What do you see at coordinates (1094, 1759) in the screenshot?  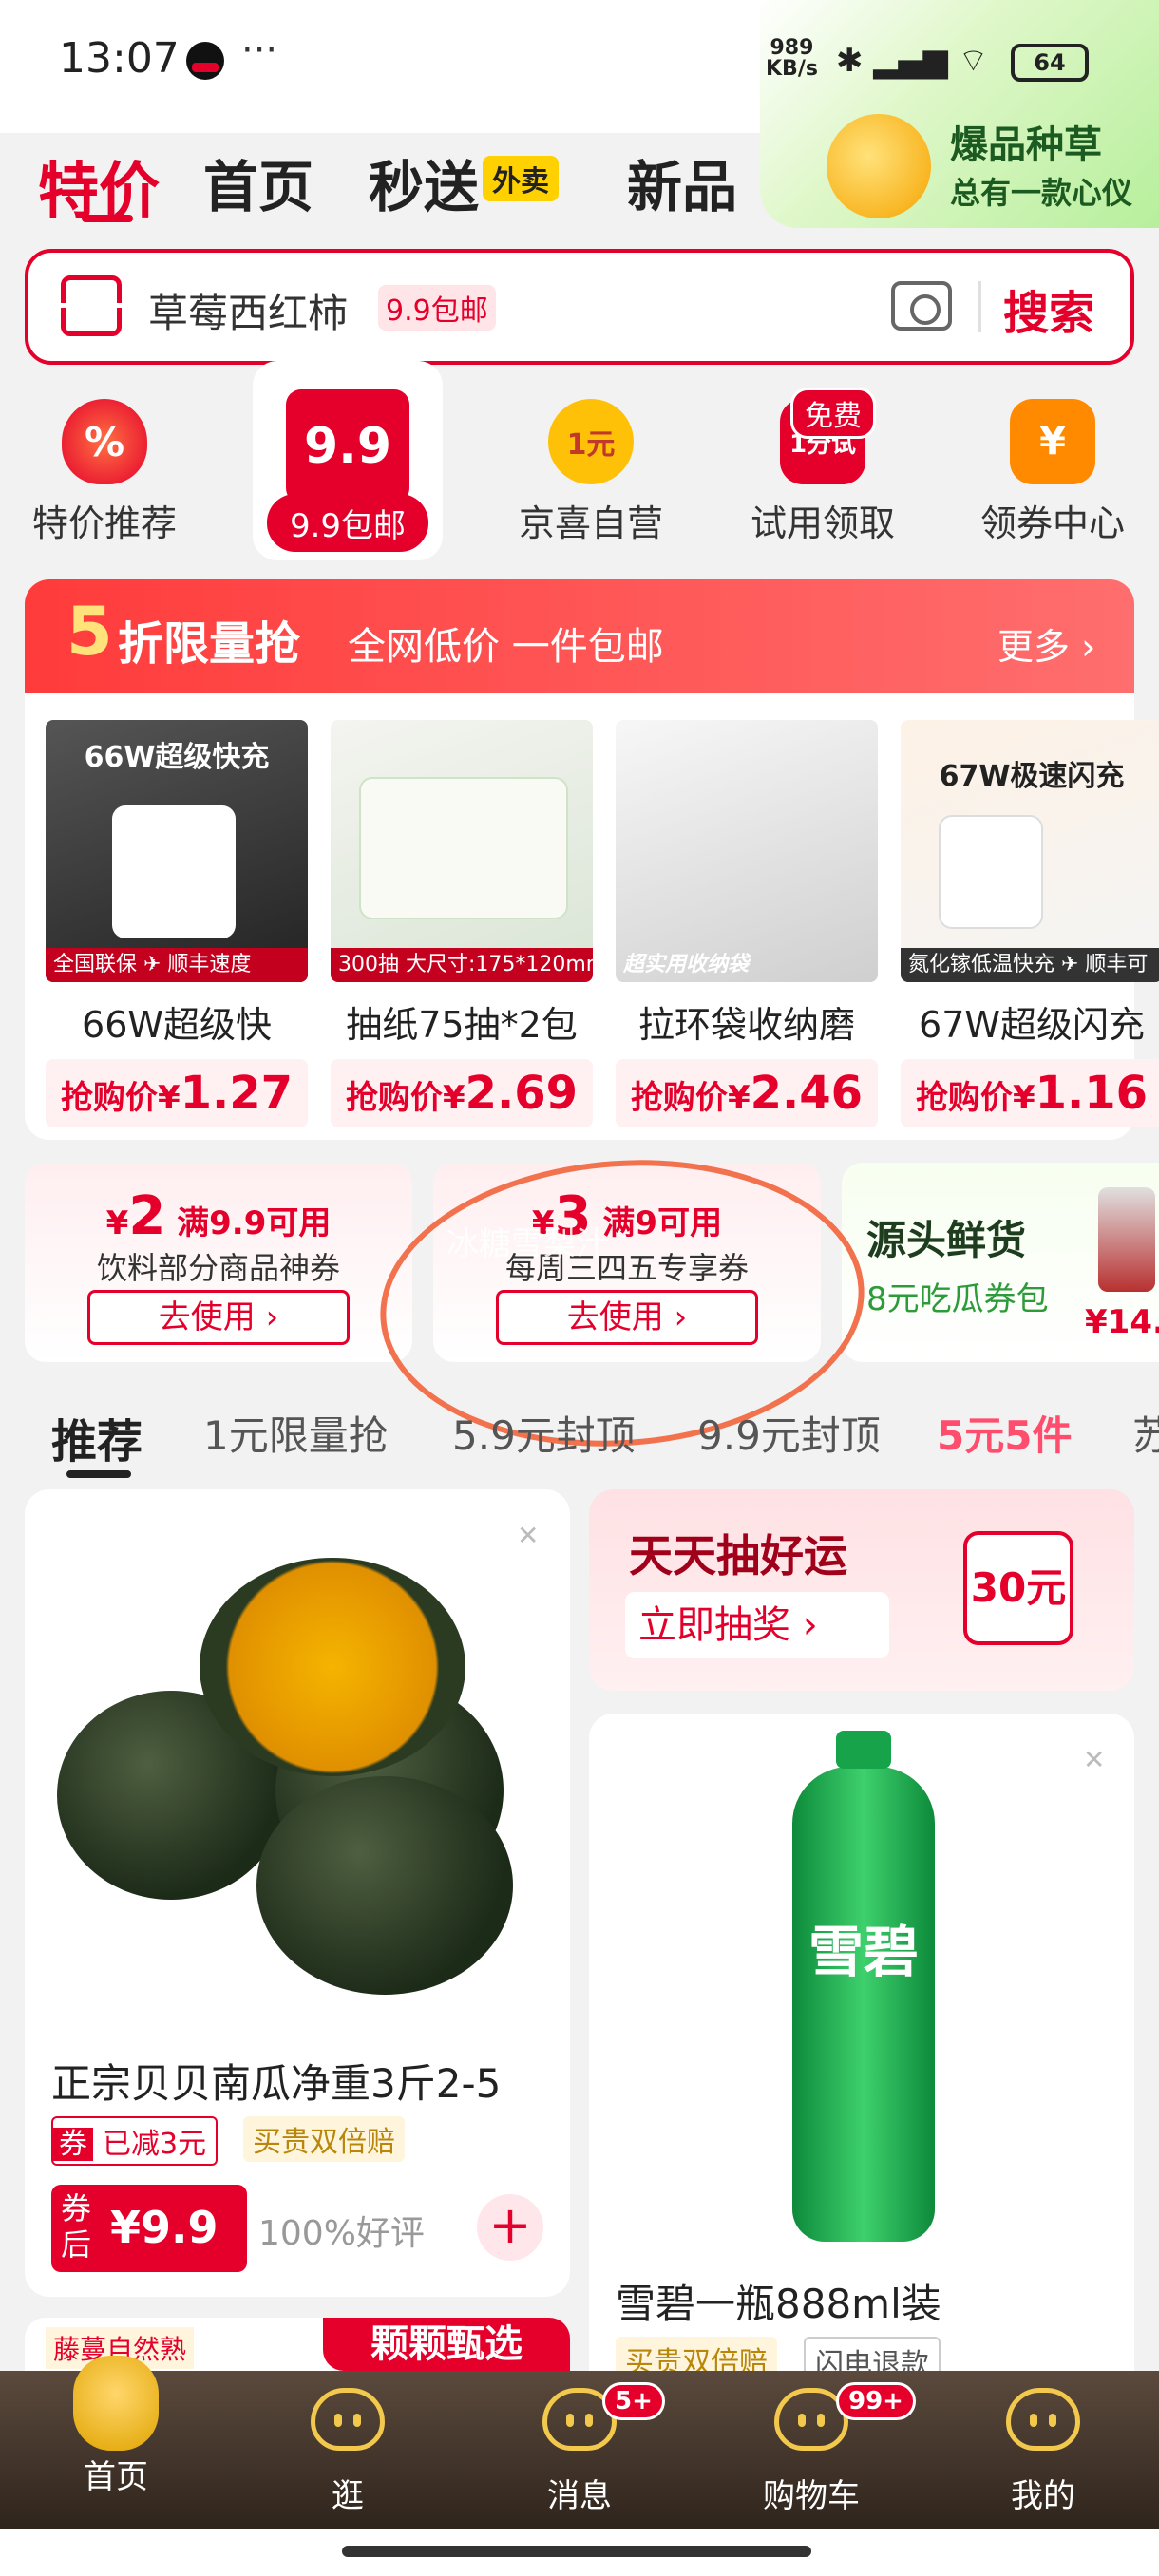 I see `close-icon: ✕` at bounding box center [1094, 1759].